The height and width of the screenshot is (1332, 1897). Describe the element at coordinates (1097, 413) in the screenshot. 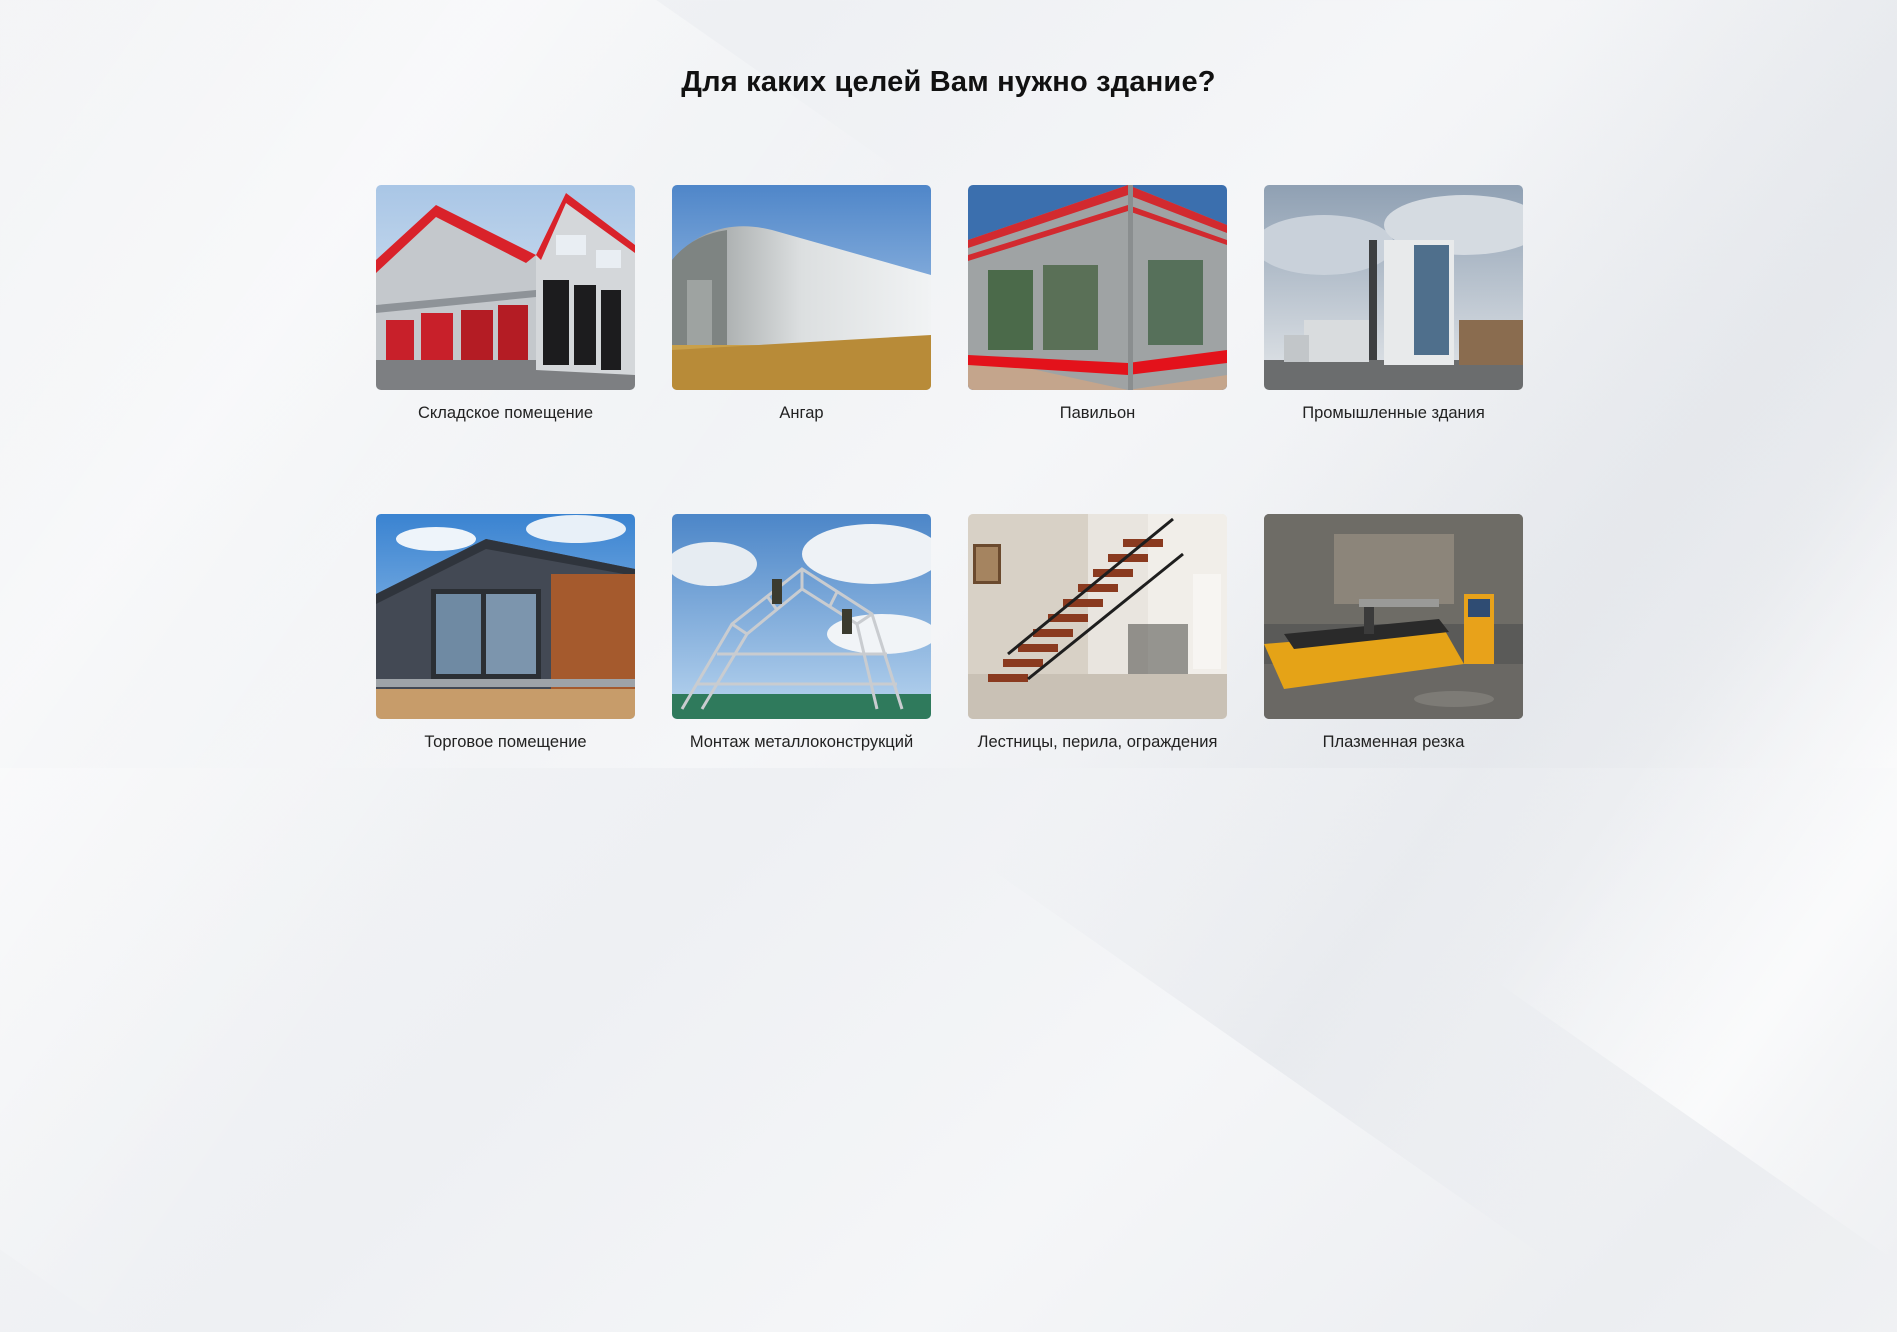

I see `card-label: Павильон` at that location.